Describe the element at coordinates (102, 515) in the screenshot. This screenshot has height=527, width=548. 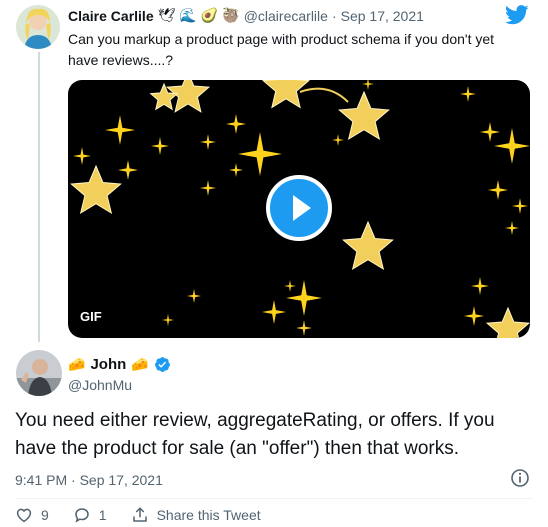
I see `reply-count: 1` at that location.